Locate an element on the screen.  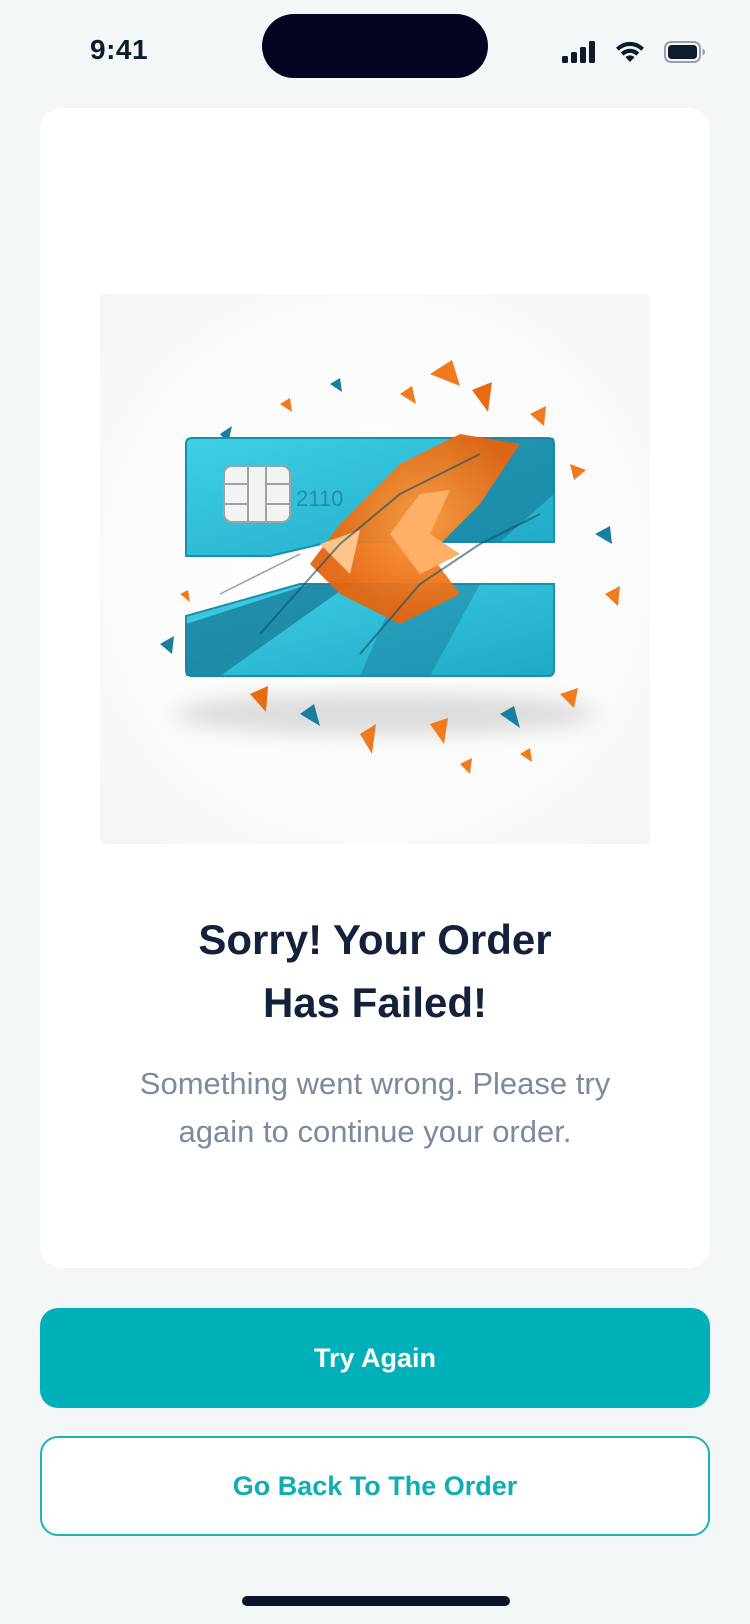
go-back-to-order-button: Go Back To The Order is located at coordinates (375, 1486).